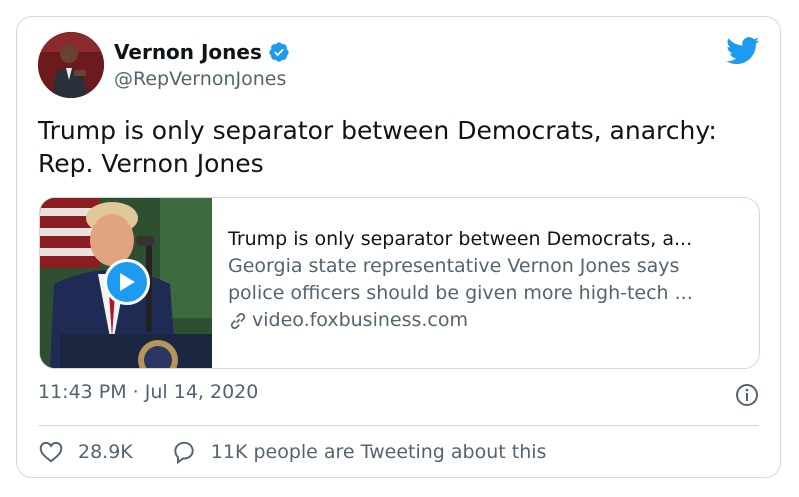 Image resolution: width=799 pixels, height=497 pixels. What do you see at coordinates (279, 52) in the screenshot?
I see `verified-badge-icon` at bounding box center [279, 52].